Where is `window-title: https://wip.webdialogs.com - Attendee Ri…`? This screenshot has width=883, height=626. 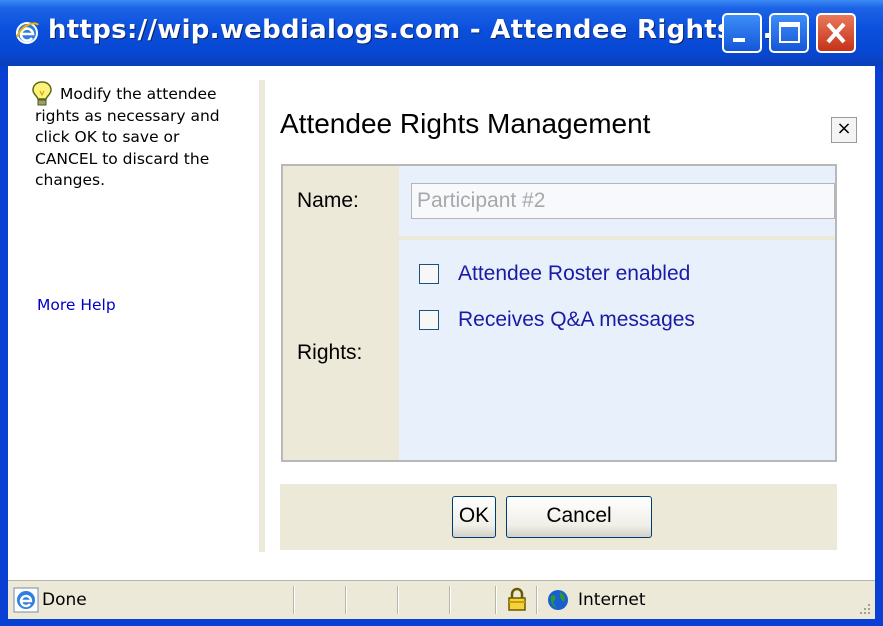
window-title: https://wip.webdialogs.com - Attendee Ri… is located at coordinates (410, 30).